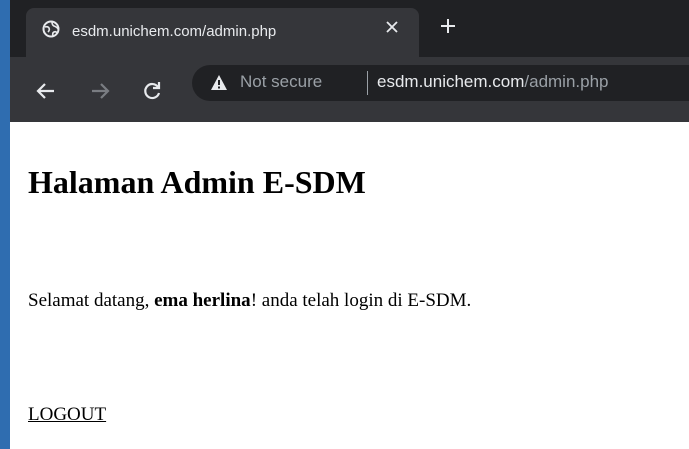 This screenshot has height=449, width=689. I want to click on forward-button, so click(100, 91).